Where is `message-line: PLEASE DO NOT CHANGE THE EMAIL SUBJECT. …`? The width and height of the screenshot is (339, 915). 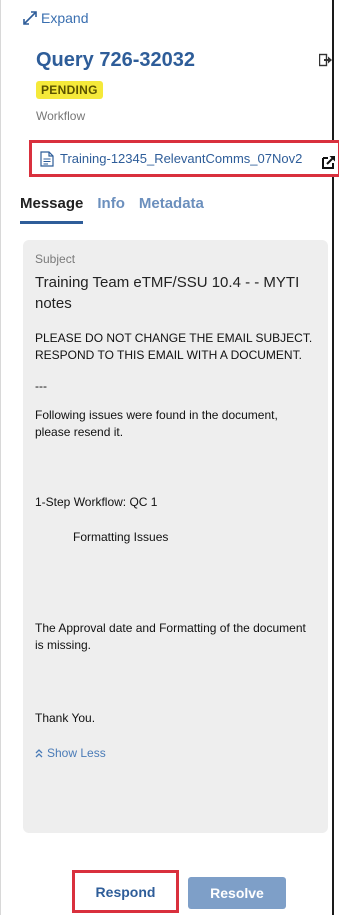
message-line: PLEASE DO NOT CHANGE THE EMAIL SUBJECT. … is located at coordinates (174, 346).